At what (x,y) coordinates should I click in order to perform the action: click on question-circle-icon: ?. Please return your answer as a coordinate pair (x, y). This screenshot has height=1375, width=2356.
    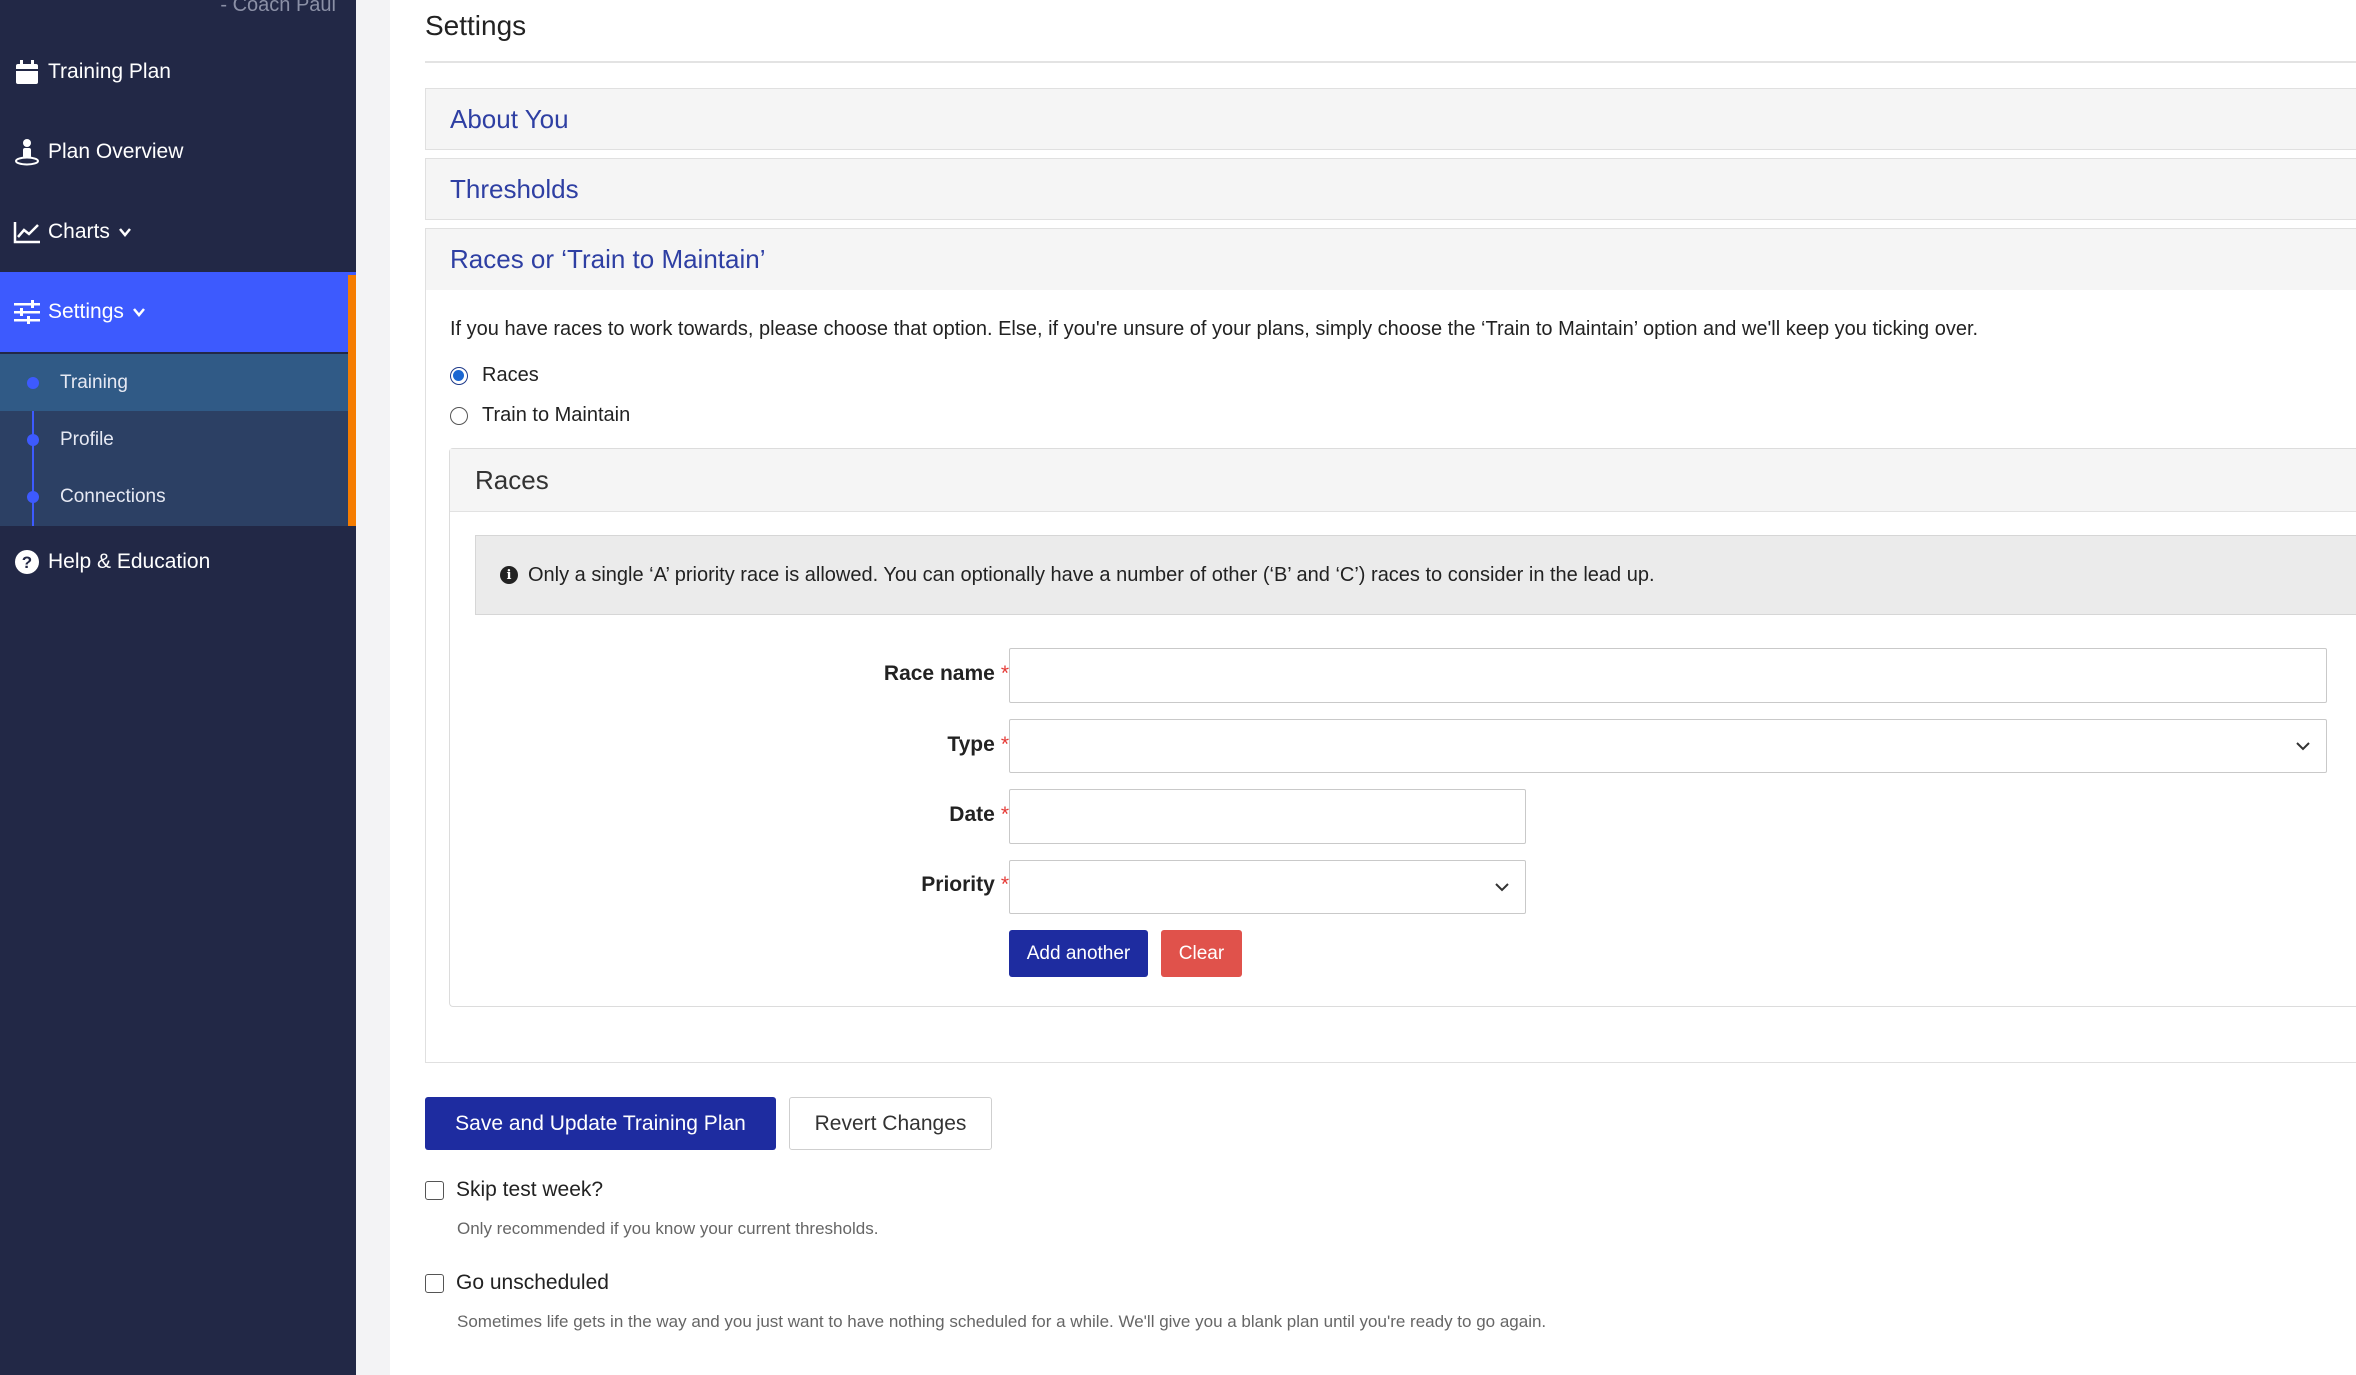
    Looking at the image, I should click on (27, 562).